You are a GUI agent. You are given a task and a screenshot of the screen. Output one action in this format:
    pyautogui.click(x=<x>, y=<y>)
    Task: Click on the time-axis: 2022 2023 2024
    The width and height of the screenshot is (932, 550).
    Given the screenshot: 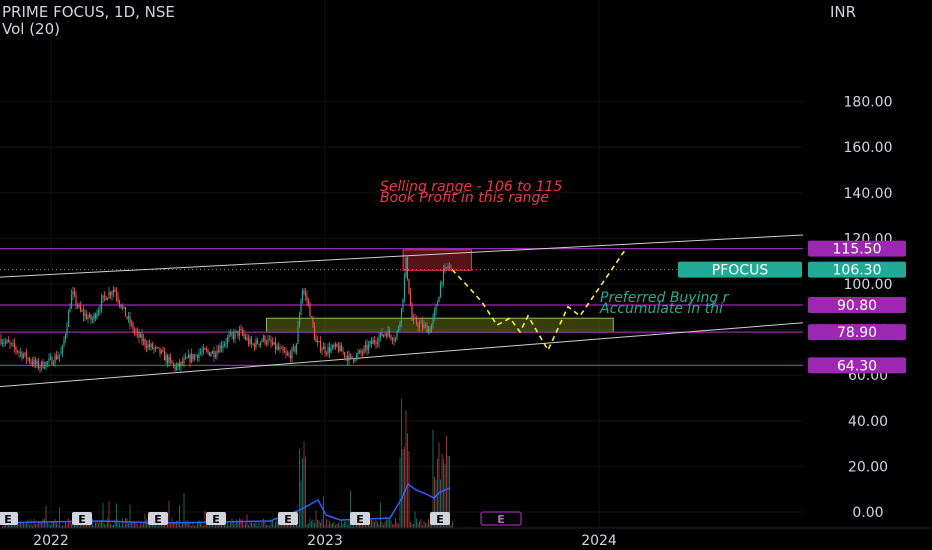 What is the action you would take?
    pyautogui.click(x=466, y=538)
    